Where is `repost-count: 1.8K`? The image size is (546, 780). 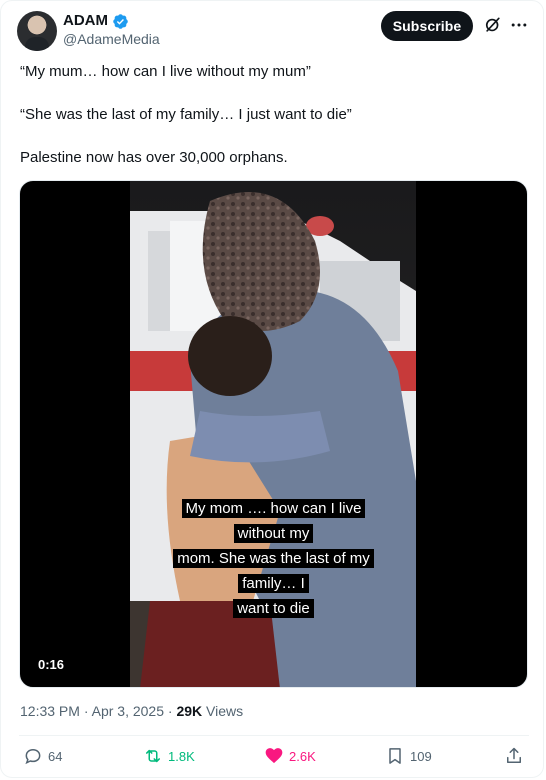
repost-count: 1.8K is located at coordinates (181, 756).